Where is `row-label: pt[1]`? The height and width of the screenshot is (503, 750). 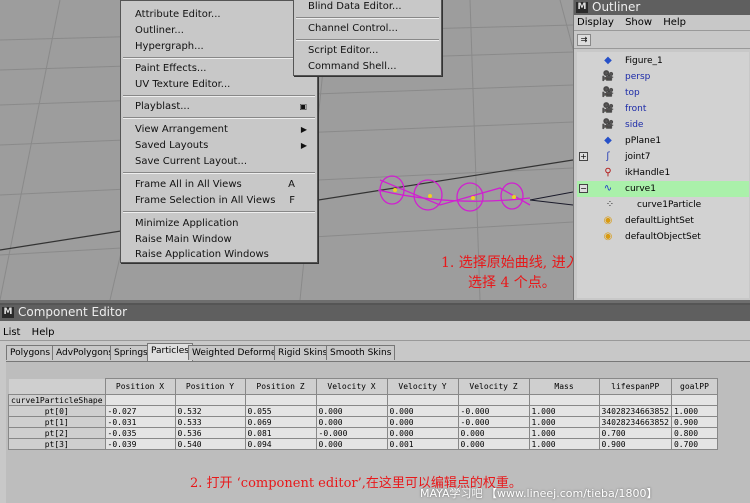
row-label: pt[1] is located at coordinates (57, 422).